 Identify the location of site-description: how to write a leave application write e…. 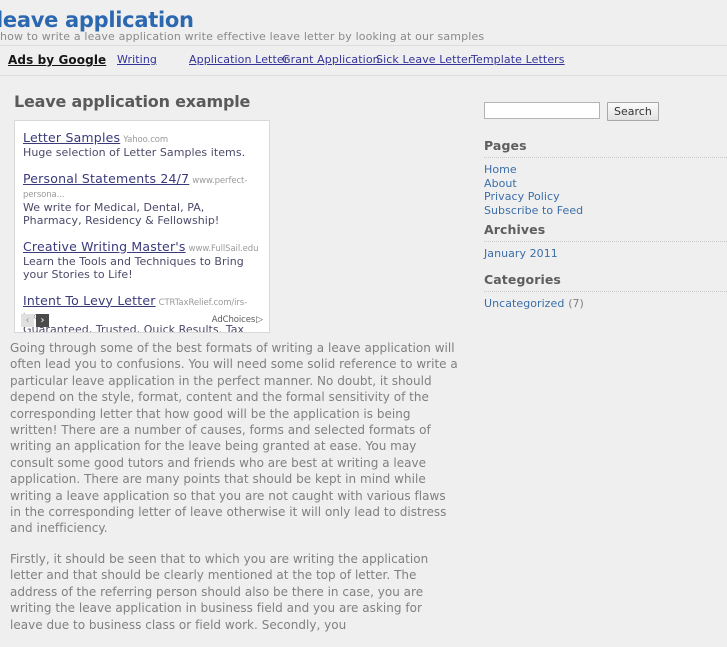
(242, 36).